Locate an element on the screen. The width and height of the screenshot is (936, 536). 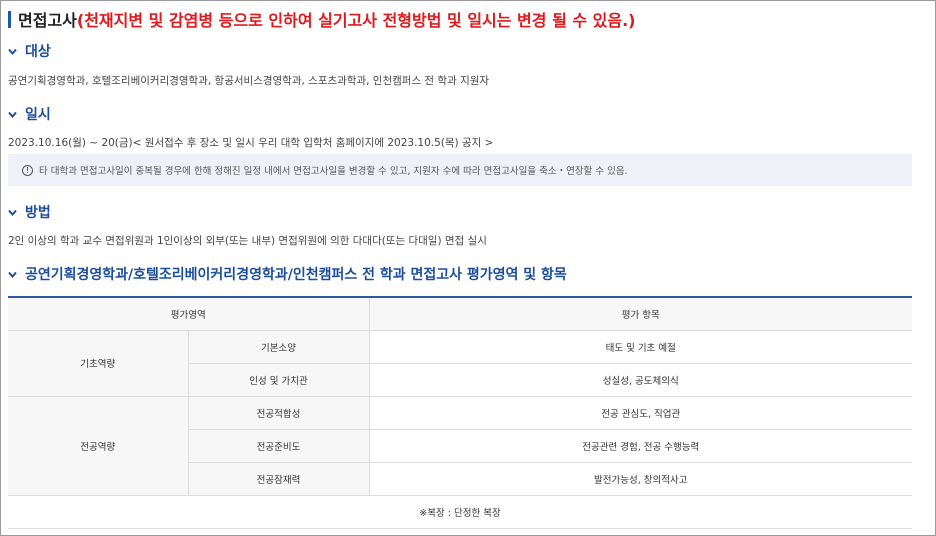
subcategory-cell: 전공잠재력 is located at coordinates (279, 479).